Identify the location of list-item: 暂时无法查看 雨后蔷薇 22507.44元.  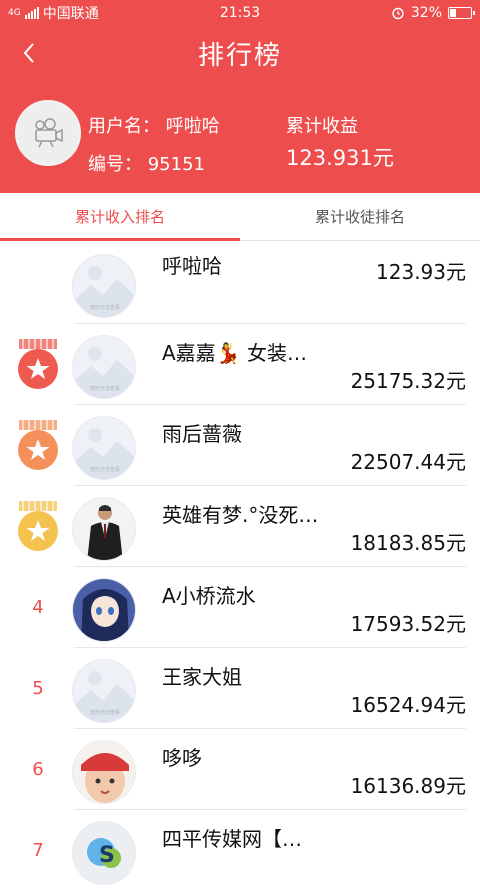
(240, 445).